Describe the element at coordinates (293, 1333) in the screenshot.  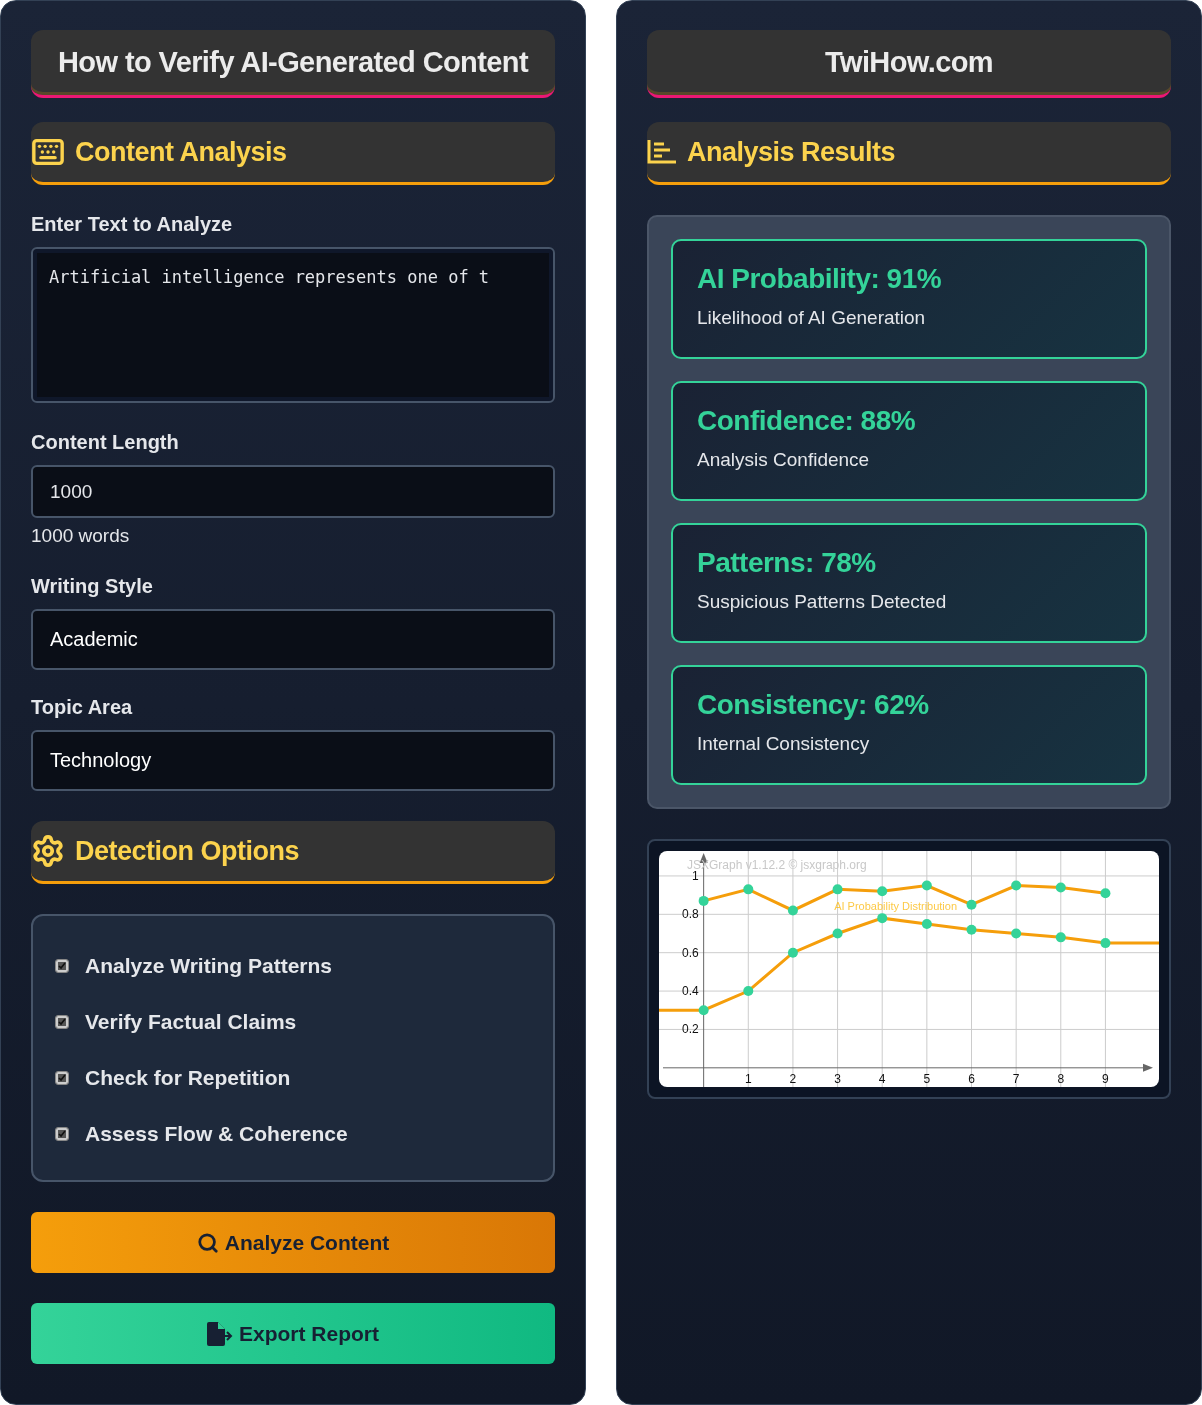
I see `export-button: Export Report` at that location.